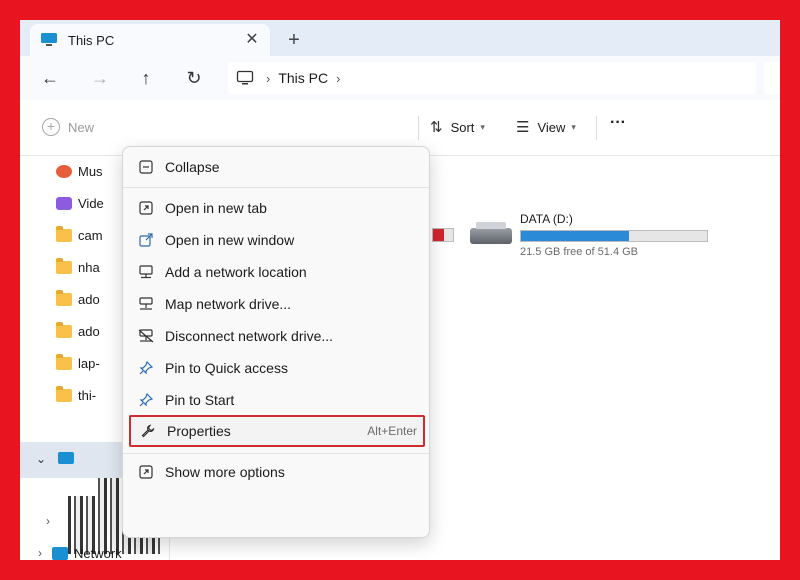 This screenshot has width=800, height=580. I want to click on more-options-icon, so click(146, 472).